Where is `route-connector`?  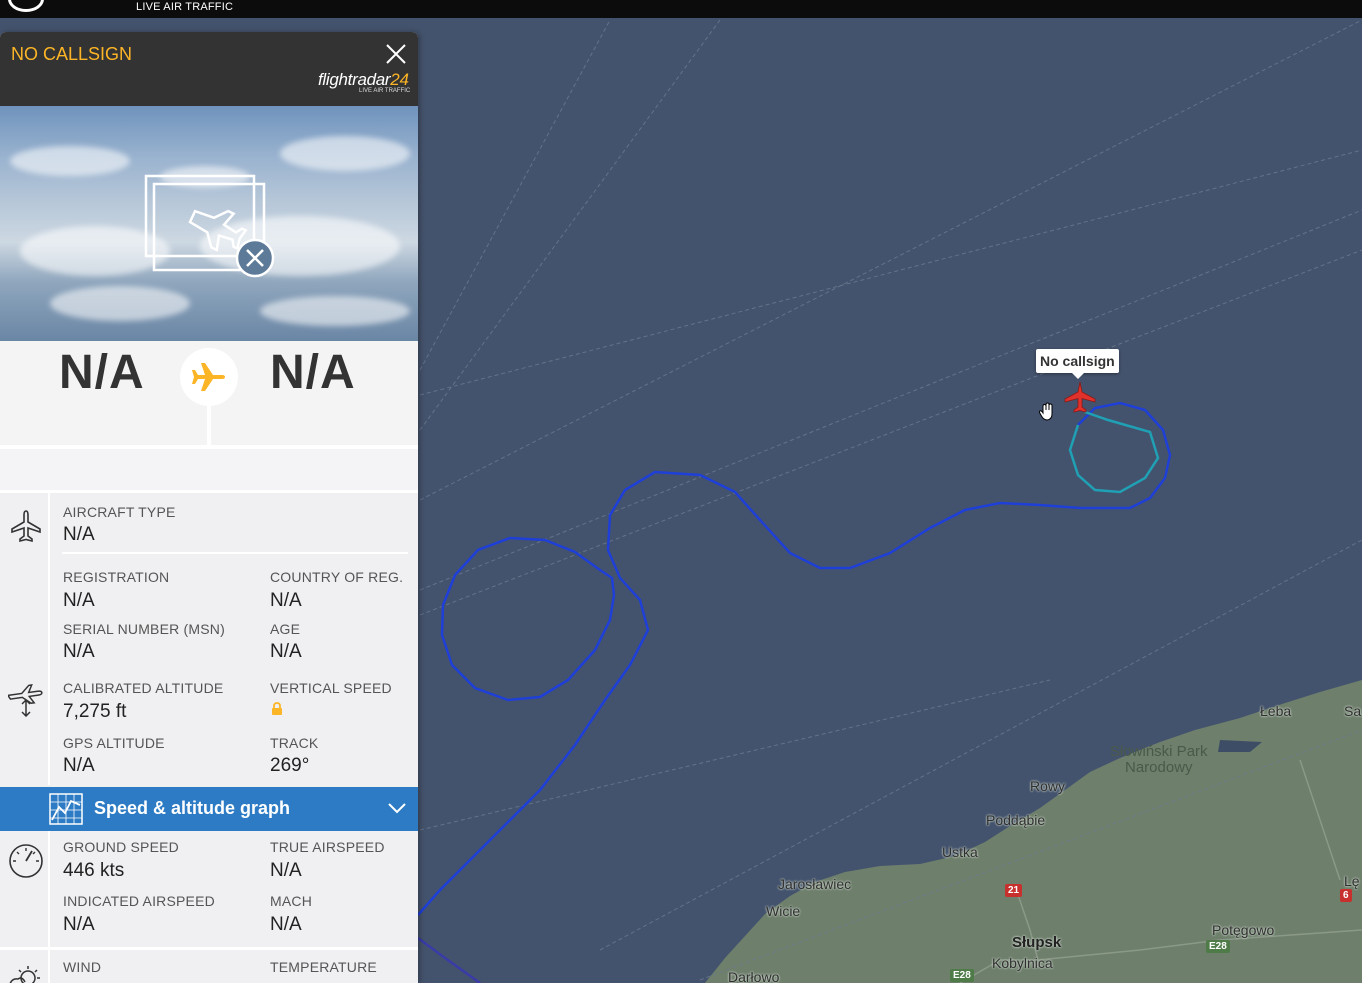
route-connector is located at coordinates (209, 426).